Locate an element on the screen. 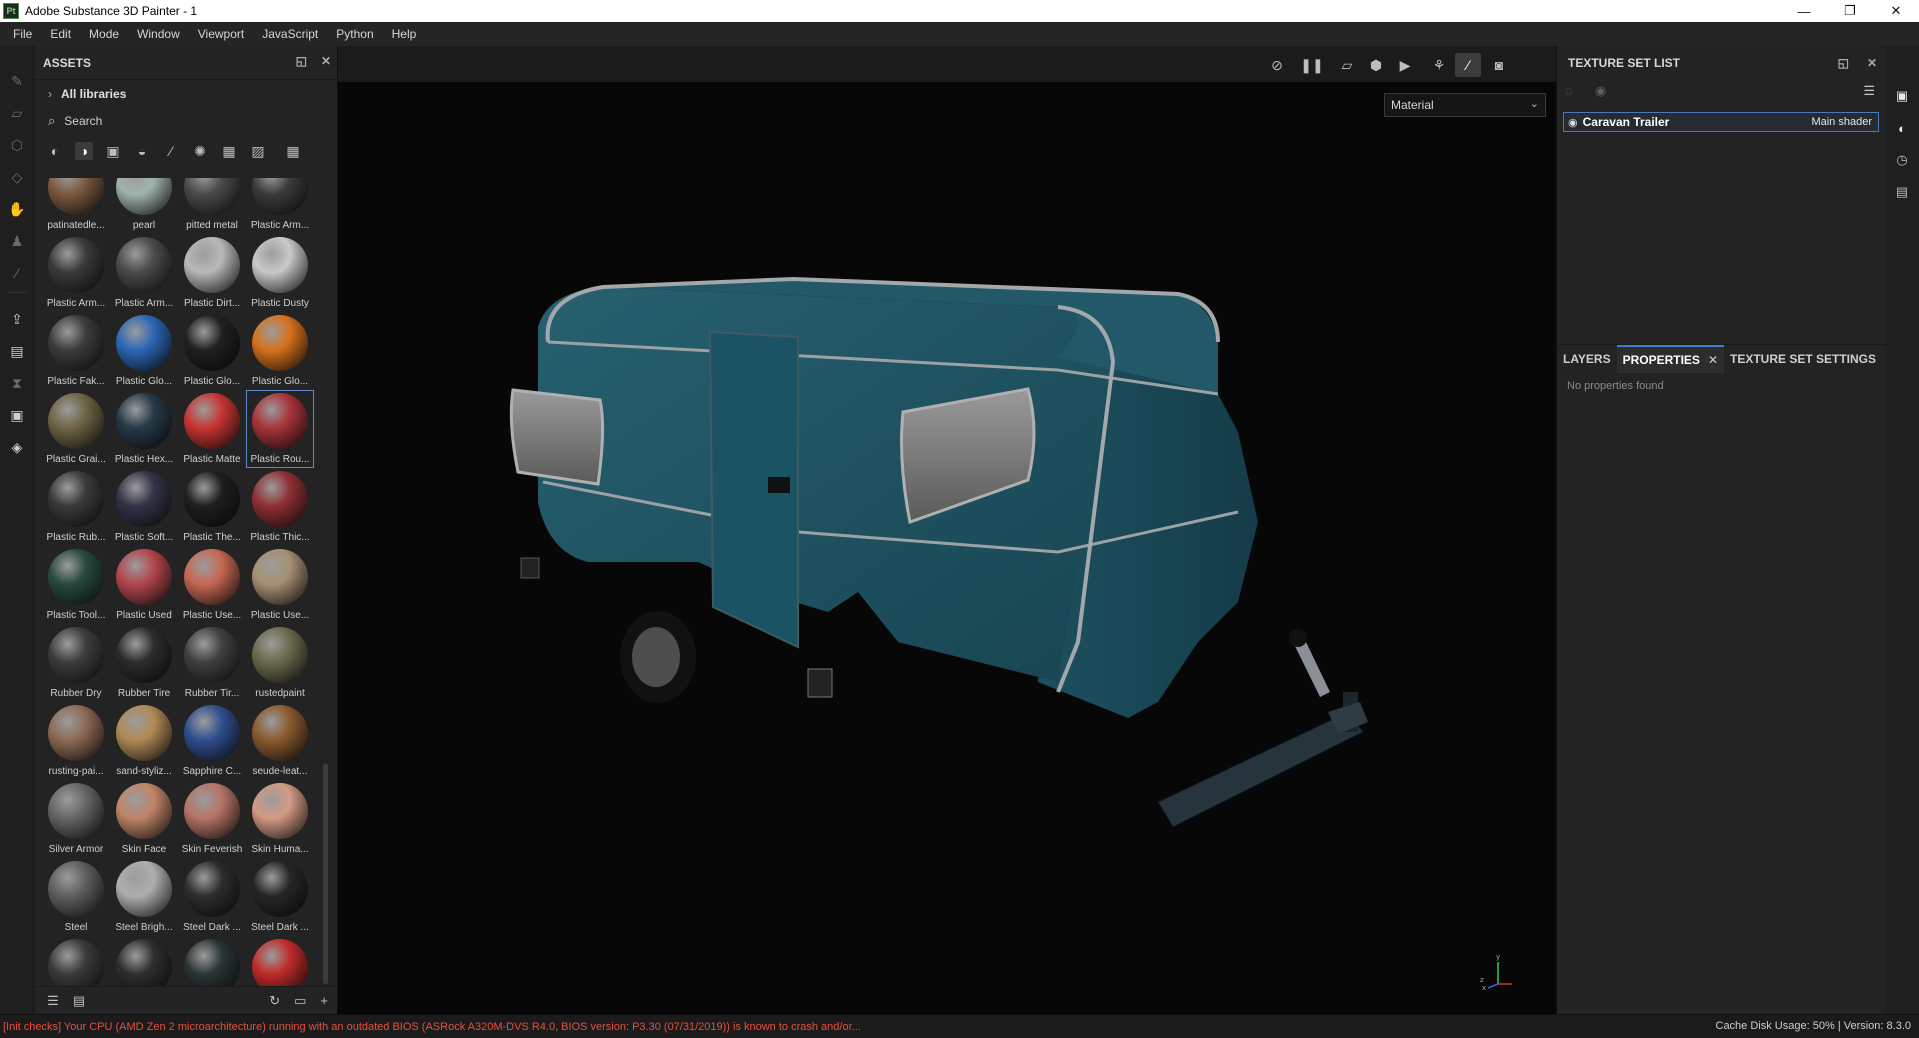 The width and height of the screenshot is (1919, 1038). menu-icon: ☰ is located at coordinates (1869, 91).